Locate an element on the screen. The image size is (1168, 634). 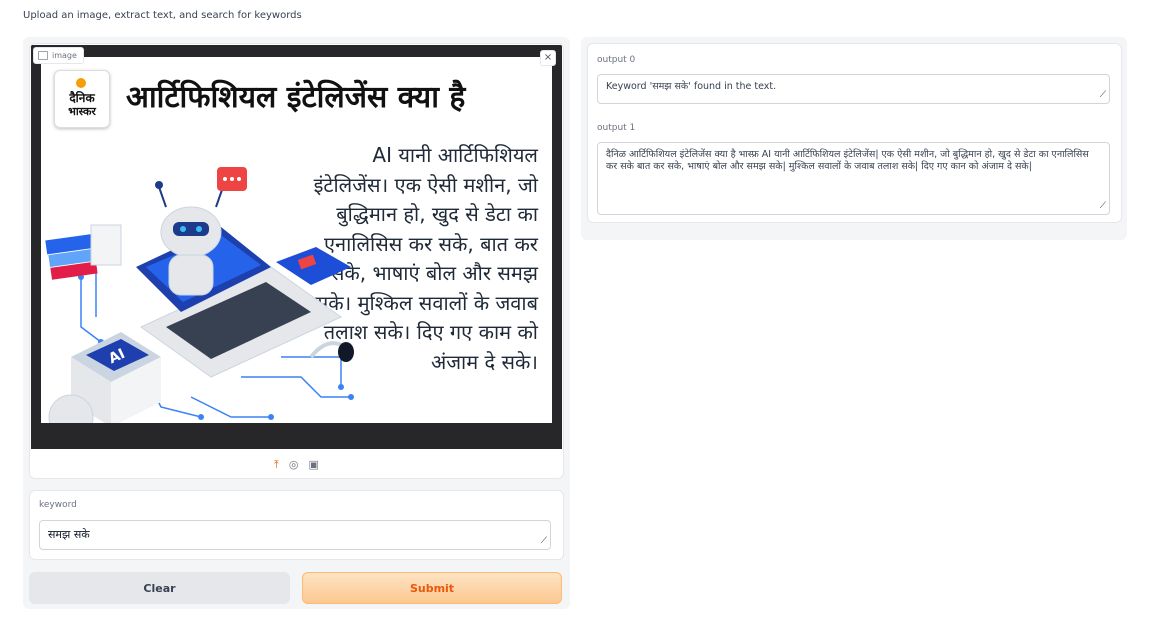
clear-button: Clear is located at coordinates (159, 588).